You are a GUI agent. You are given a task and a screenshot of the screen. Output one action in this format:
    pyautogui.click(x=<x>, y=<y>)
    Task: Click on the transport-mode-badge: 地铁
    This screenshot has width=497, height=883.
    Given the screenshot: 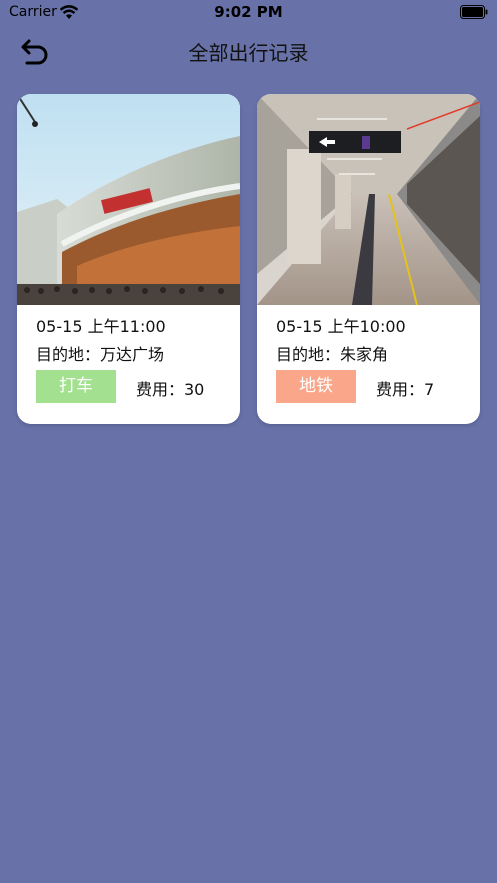 What is the action you would take?
    pyautogui.click(x=316, y=386)
    